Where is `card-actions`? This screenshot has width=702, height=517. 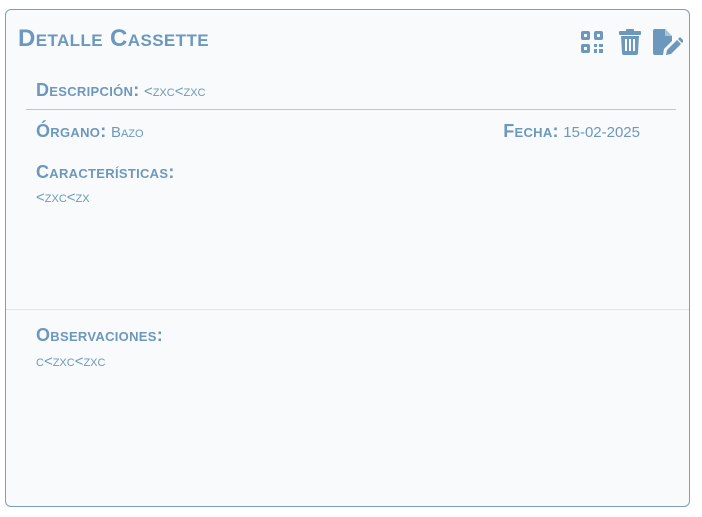 card-actions is located at coordinates (631, 42).